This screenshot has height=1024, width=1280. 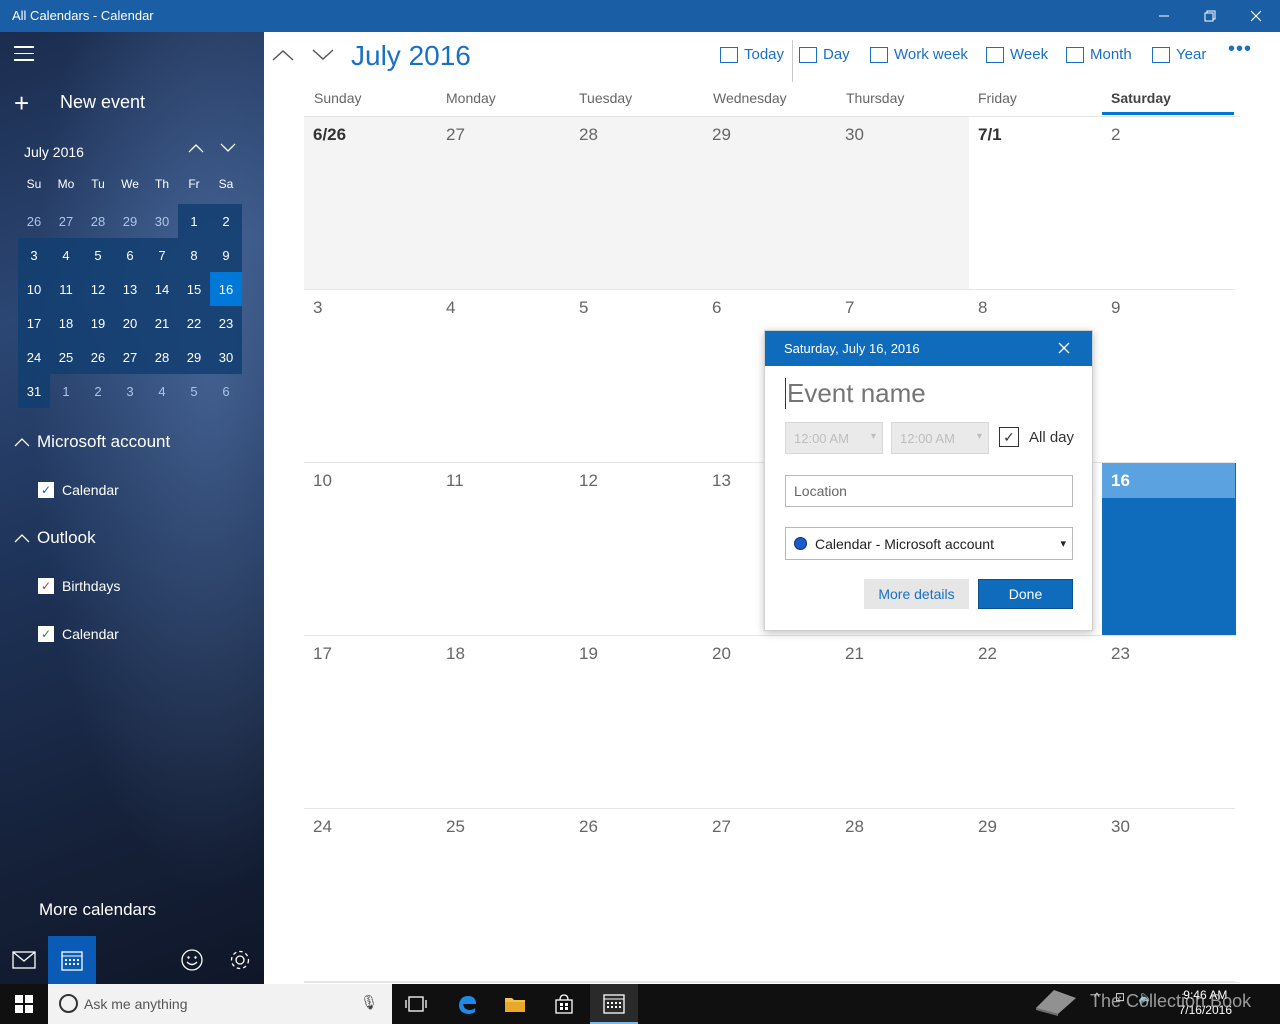 What do you see at coordinates (636, 549) in the screenshot?
I see `calendar-day-cell: 12` at bounding box center [636, 549].